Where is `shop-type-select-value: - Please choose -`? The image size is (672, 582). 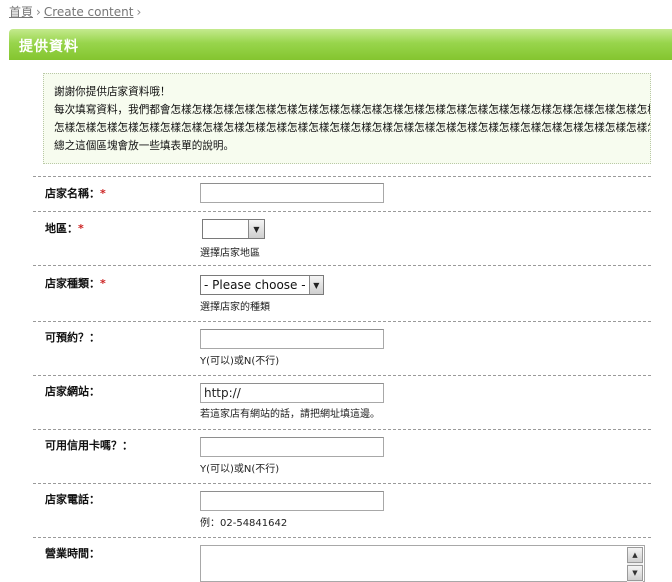
shop-type-select-value: - Please choose - is located at coordinates (255, 285).